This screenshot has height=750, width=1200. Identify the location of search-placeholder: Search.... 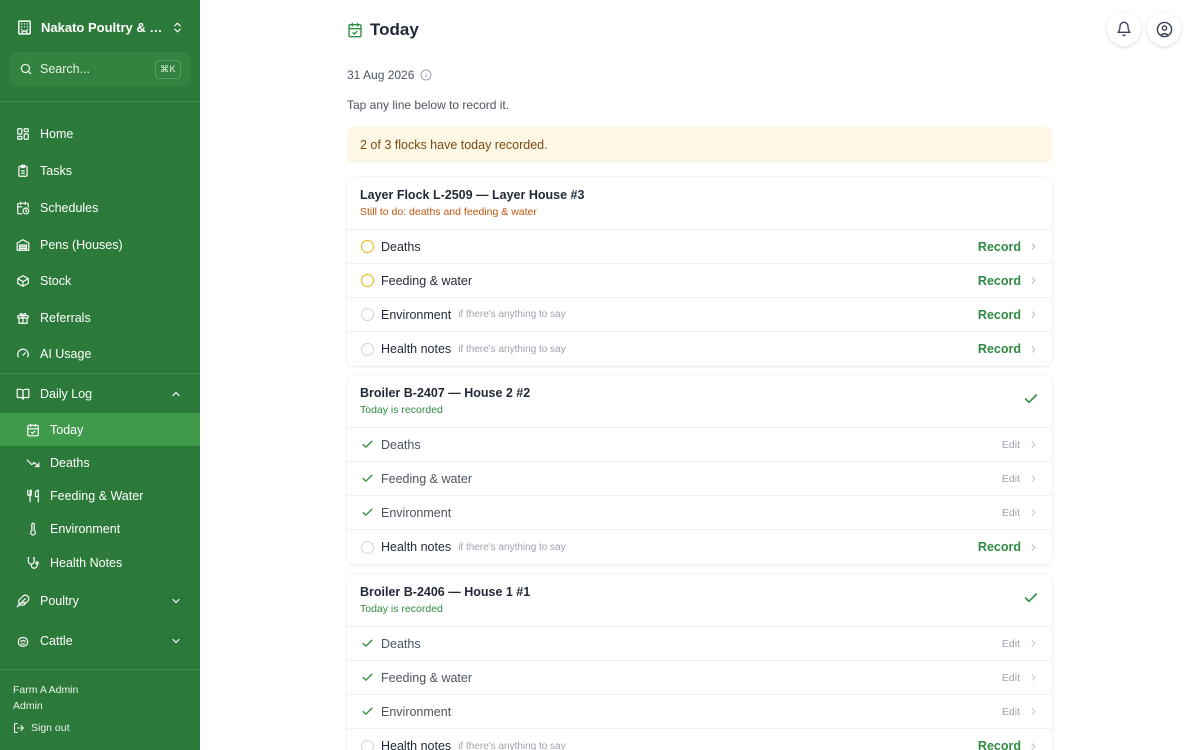
(65, 69).